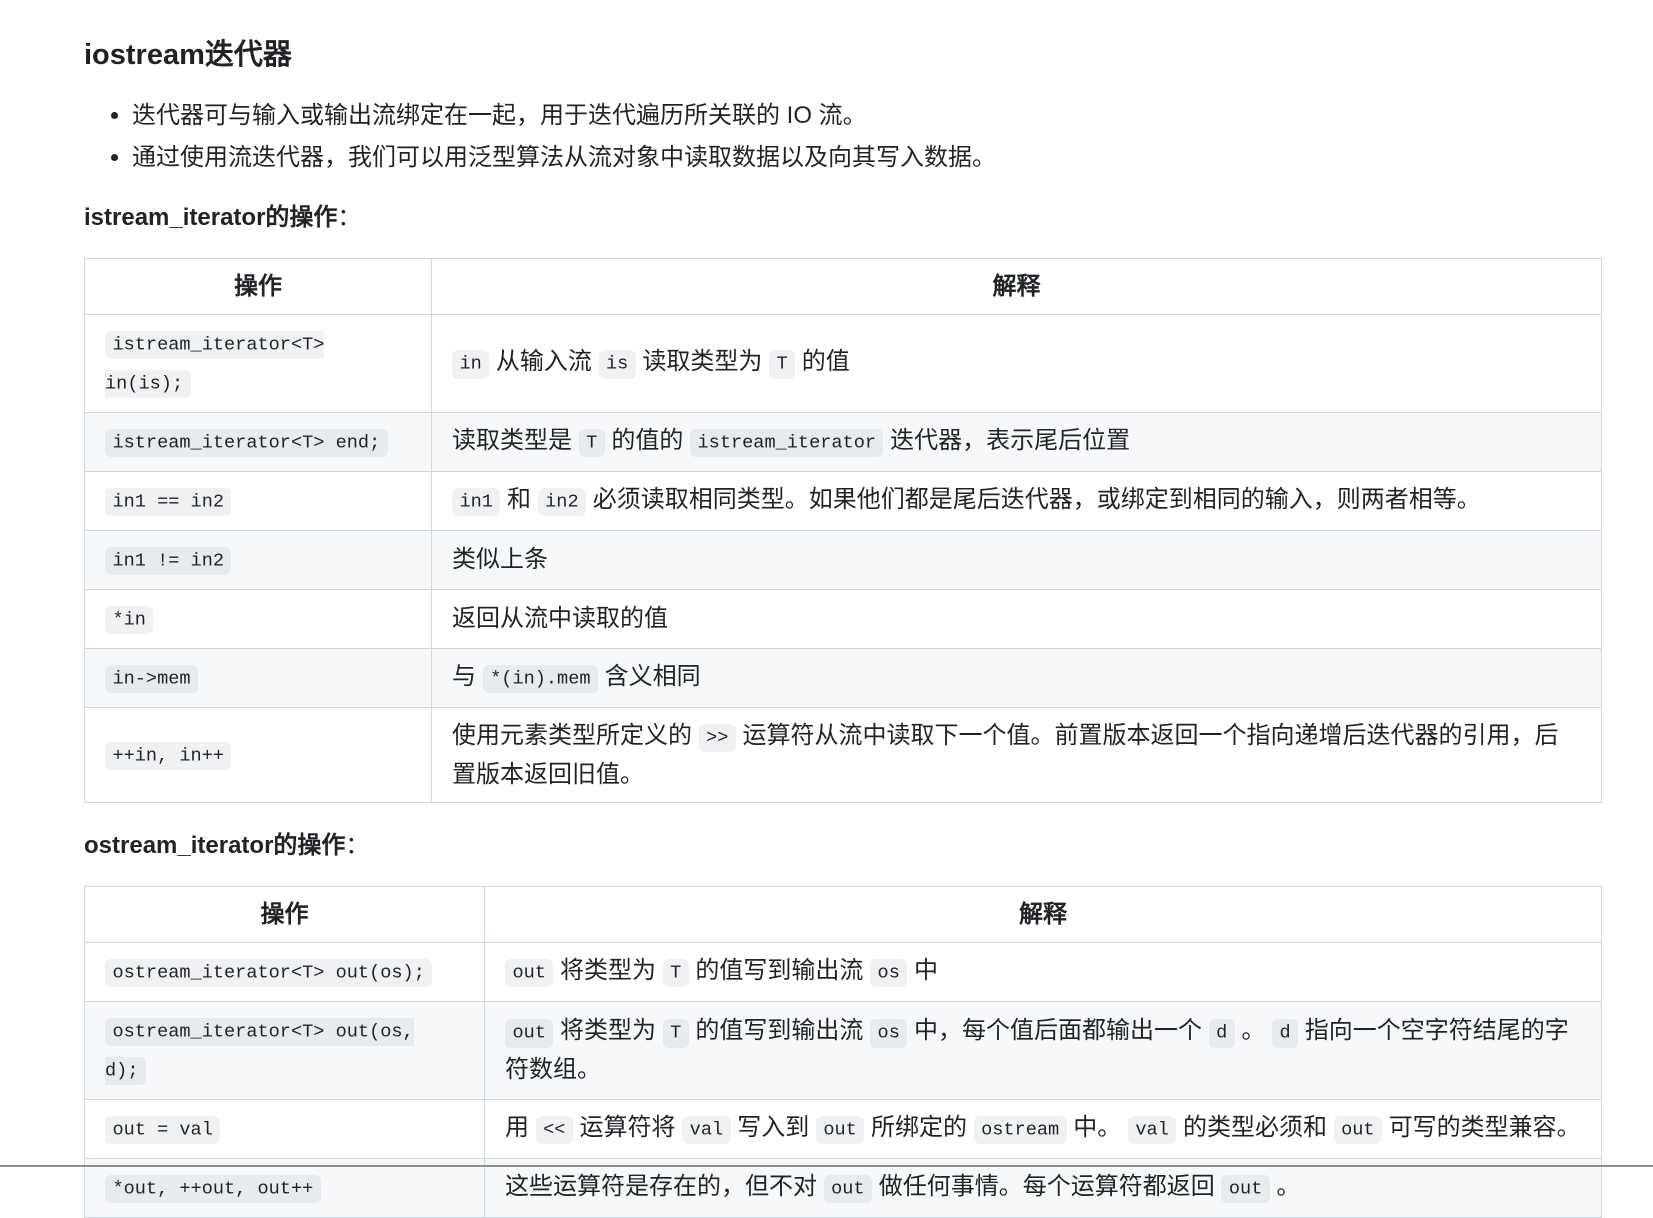 This screenshot has height=1218, width=1653. Describe the element at coordinates (215, 364) in the screenshot. I see `inline-code: istream_iterator<T> in(is);` at that location.